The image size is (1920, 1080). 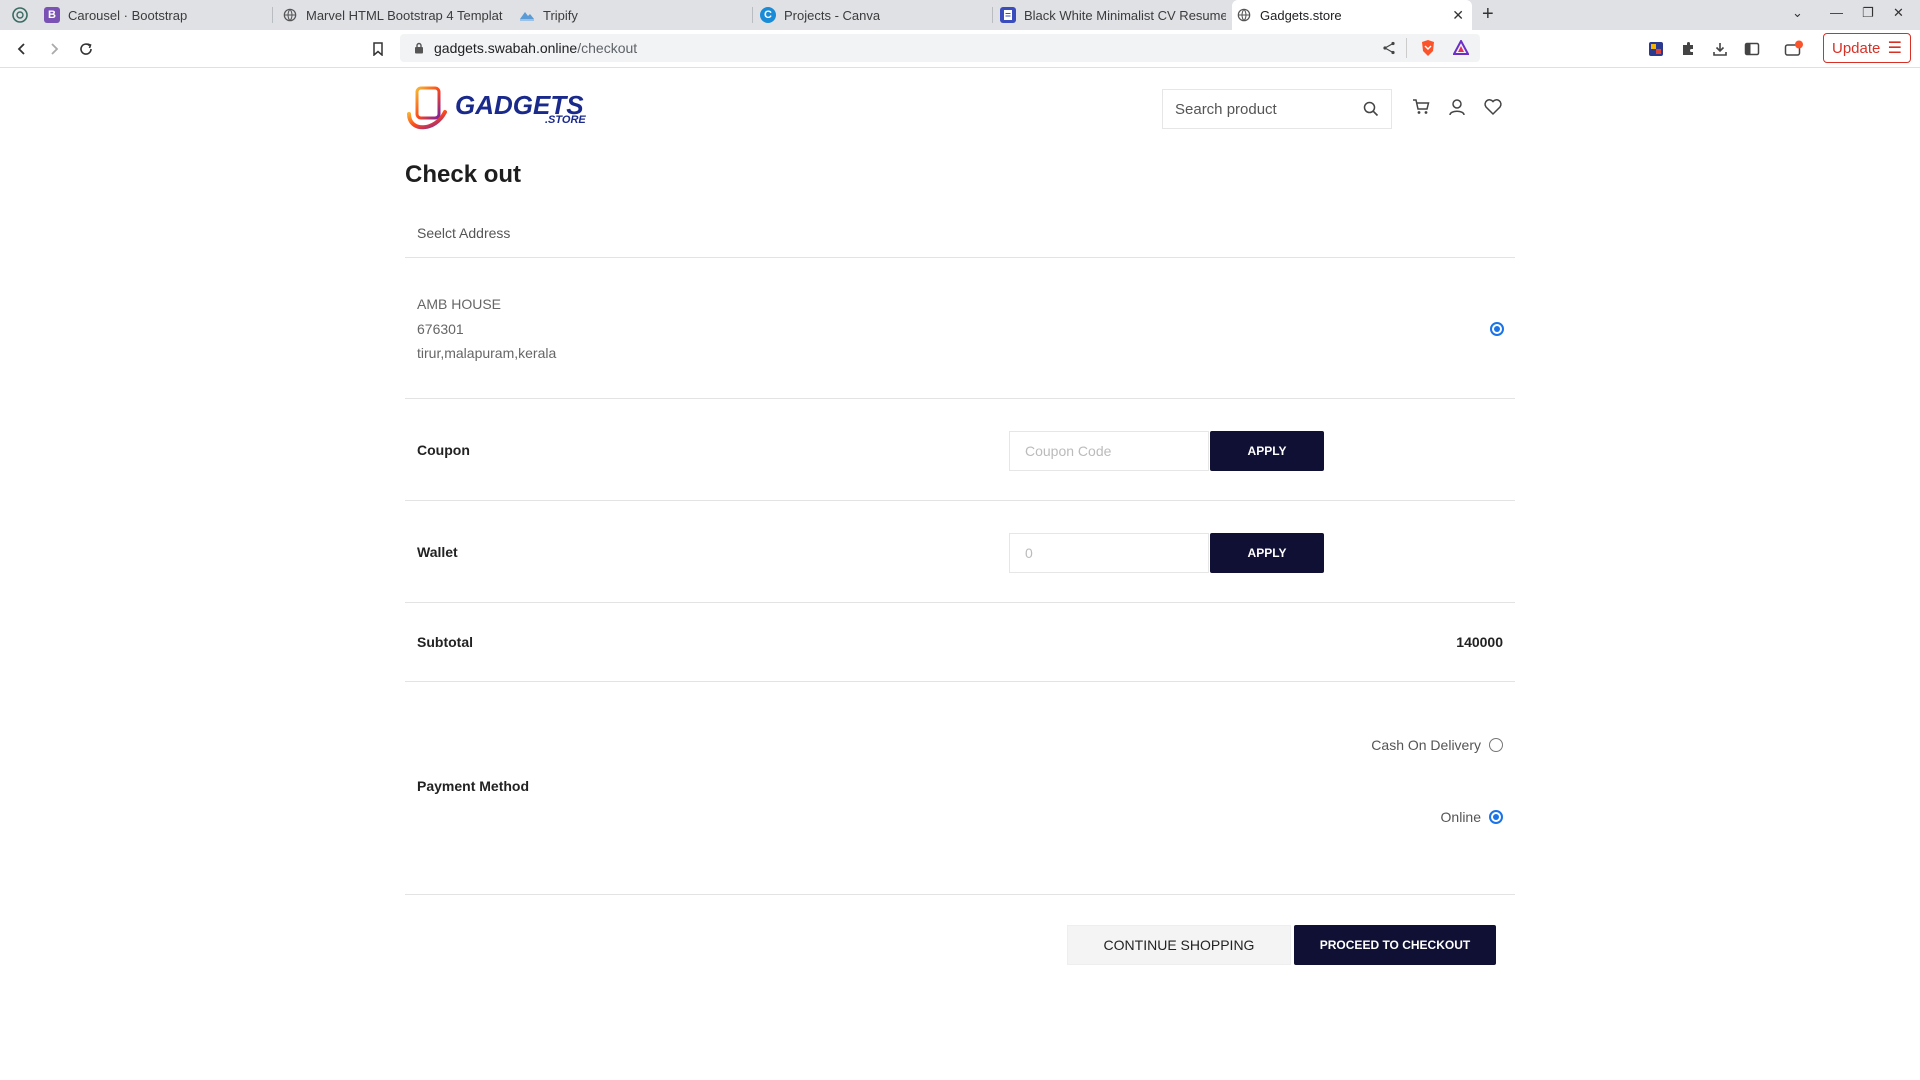 What do you see at coordinates (22, 49) in the screenshot?
I see `back-icon` at bounding box center [22, 49].